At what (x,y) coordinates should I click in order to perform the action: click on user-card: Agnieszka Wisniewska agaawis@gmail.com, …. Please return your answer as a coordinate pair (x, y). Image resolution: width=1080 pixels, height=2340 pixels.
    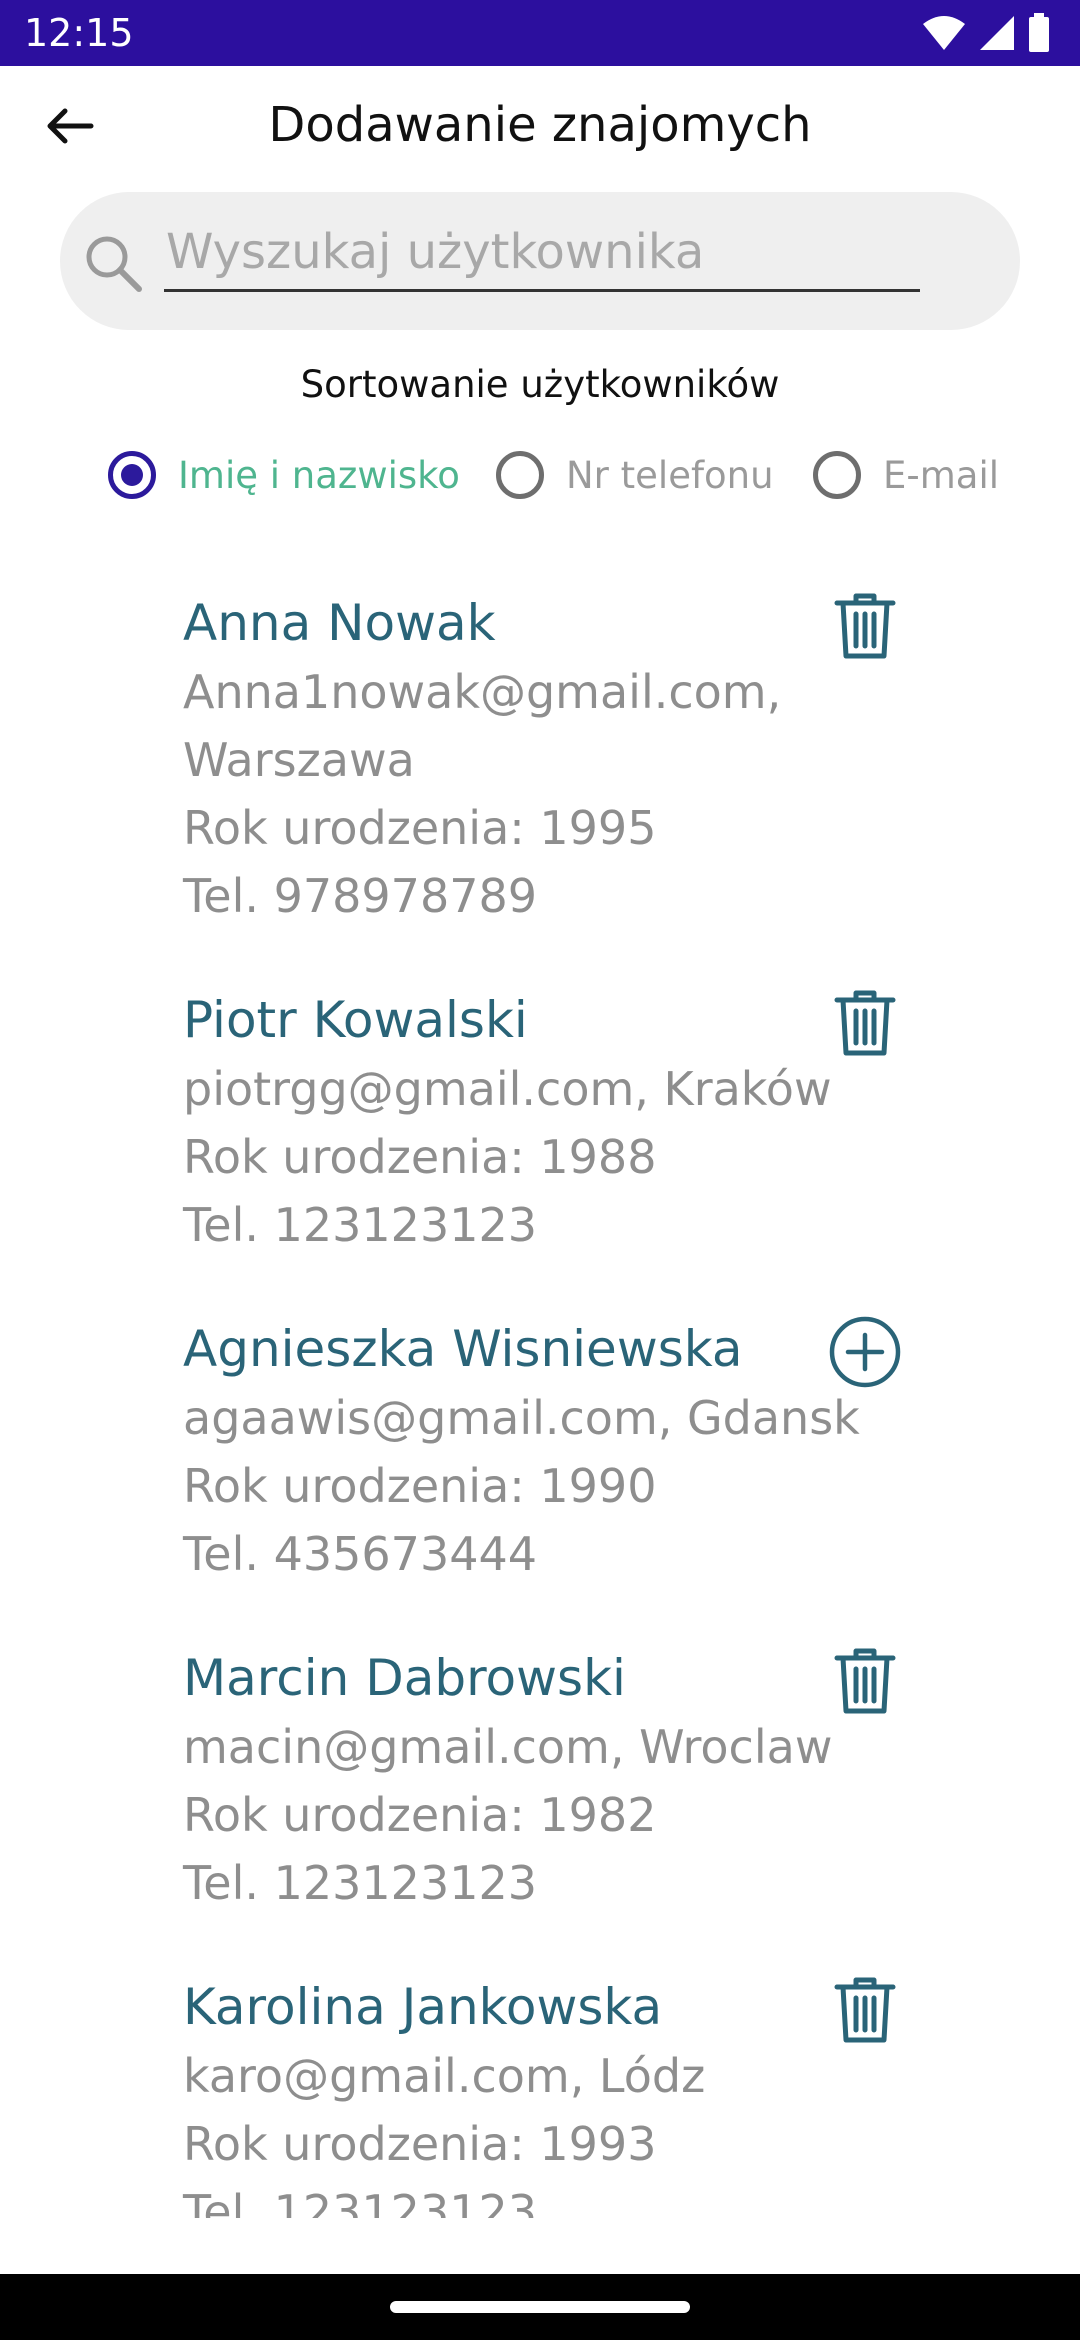
    Looking at the image, I should click on (540, 1464).